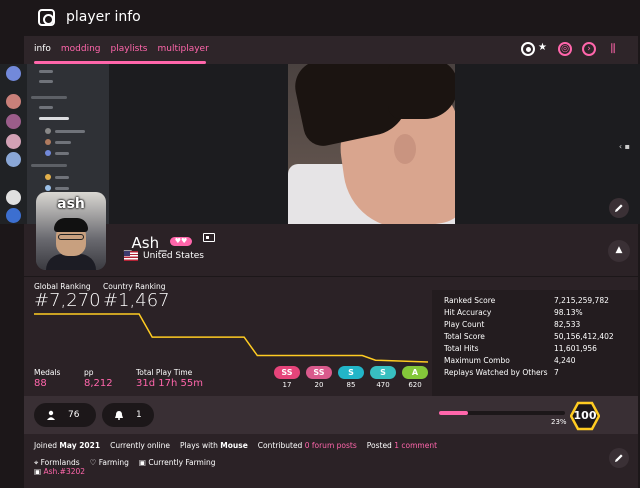 The image size is (640, 488). What do you see at coordinates (40, 383) in the screenshot?
I see `medals-value: 88` at bounding box center [40, 383].